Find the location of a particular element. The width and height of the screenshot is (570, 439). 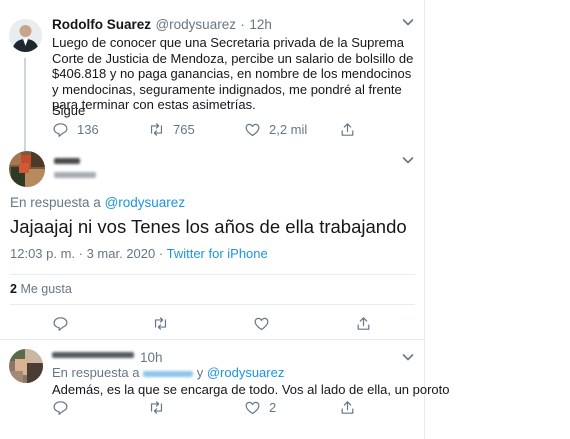

reply-joiner: y is located at coordinates (200, 372).